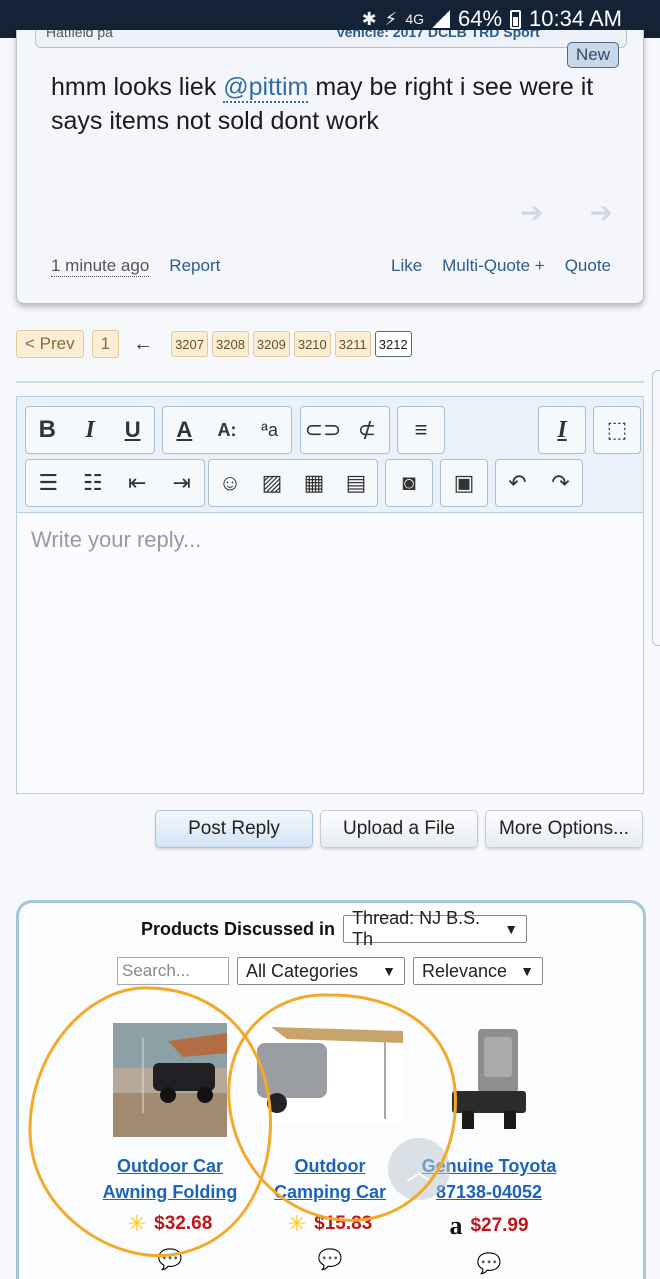  I want to click on signal-icon, so click(441, 19).